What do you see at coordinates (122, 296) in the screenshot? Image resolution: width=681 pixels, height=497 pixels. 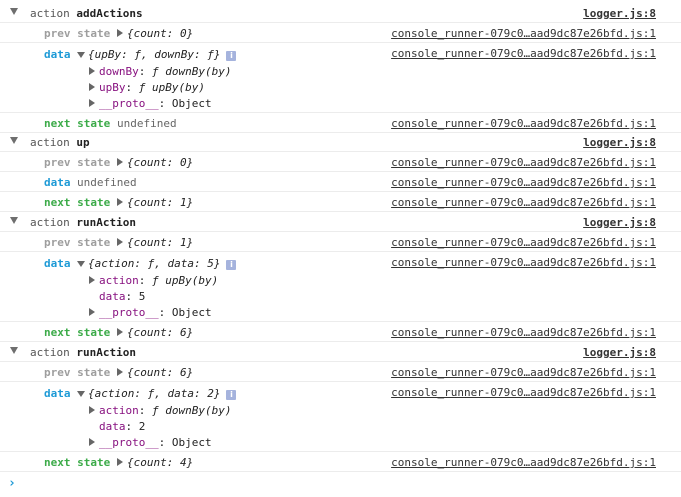 I see `object-property: data: 5` at bounding box center [122, 296].